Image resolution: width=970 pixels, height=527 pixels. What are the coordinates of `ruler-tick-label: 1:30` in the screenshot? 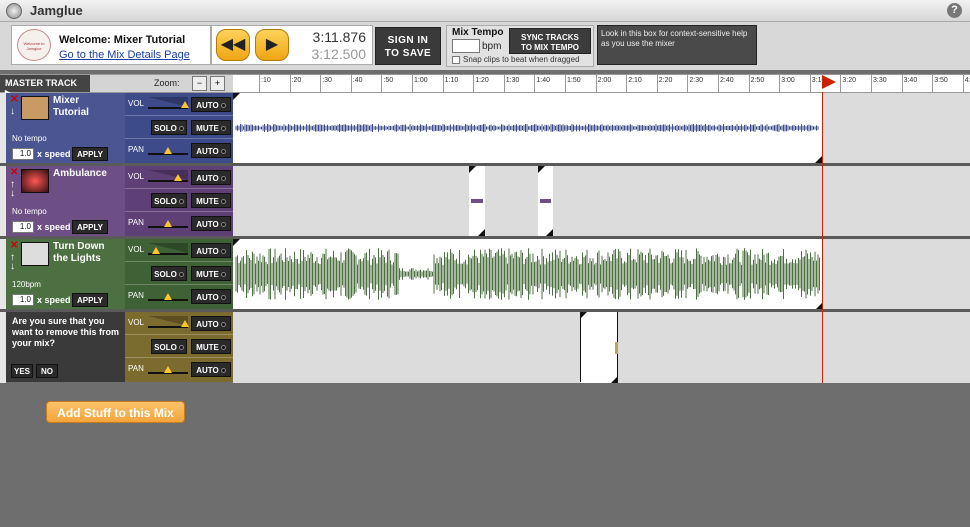 It's located at (512, 80).